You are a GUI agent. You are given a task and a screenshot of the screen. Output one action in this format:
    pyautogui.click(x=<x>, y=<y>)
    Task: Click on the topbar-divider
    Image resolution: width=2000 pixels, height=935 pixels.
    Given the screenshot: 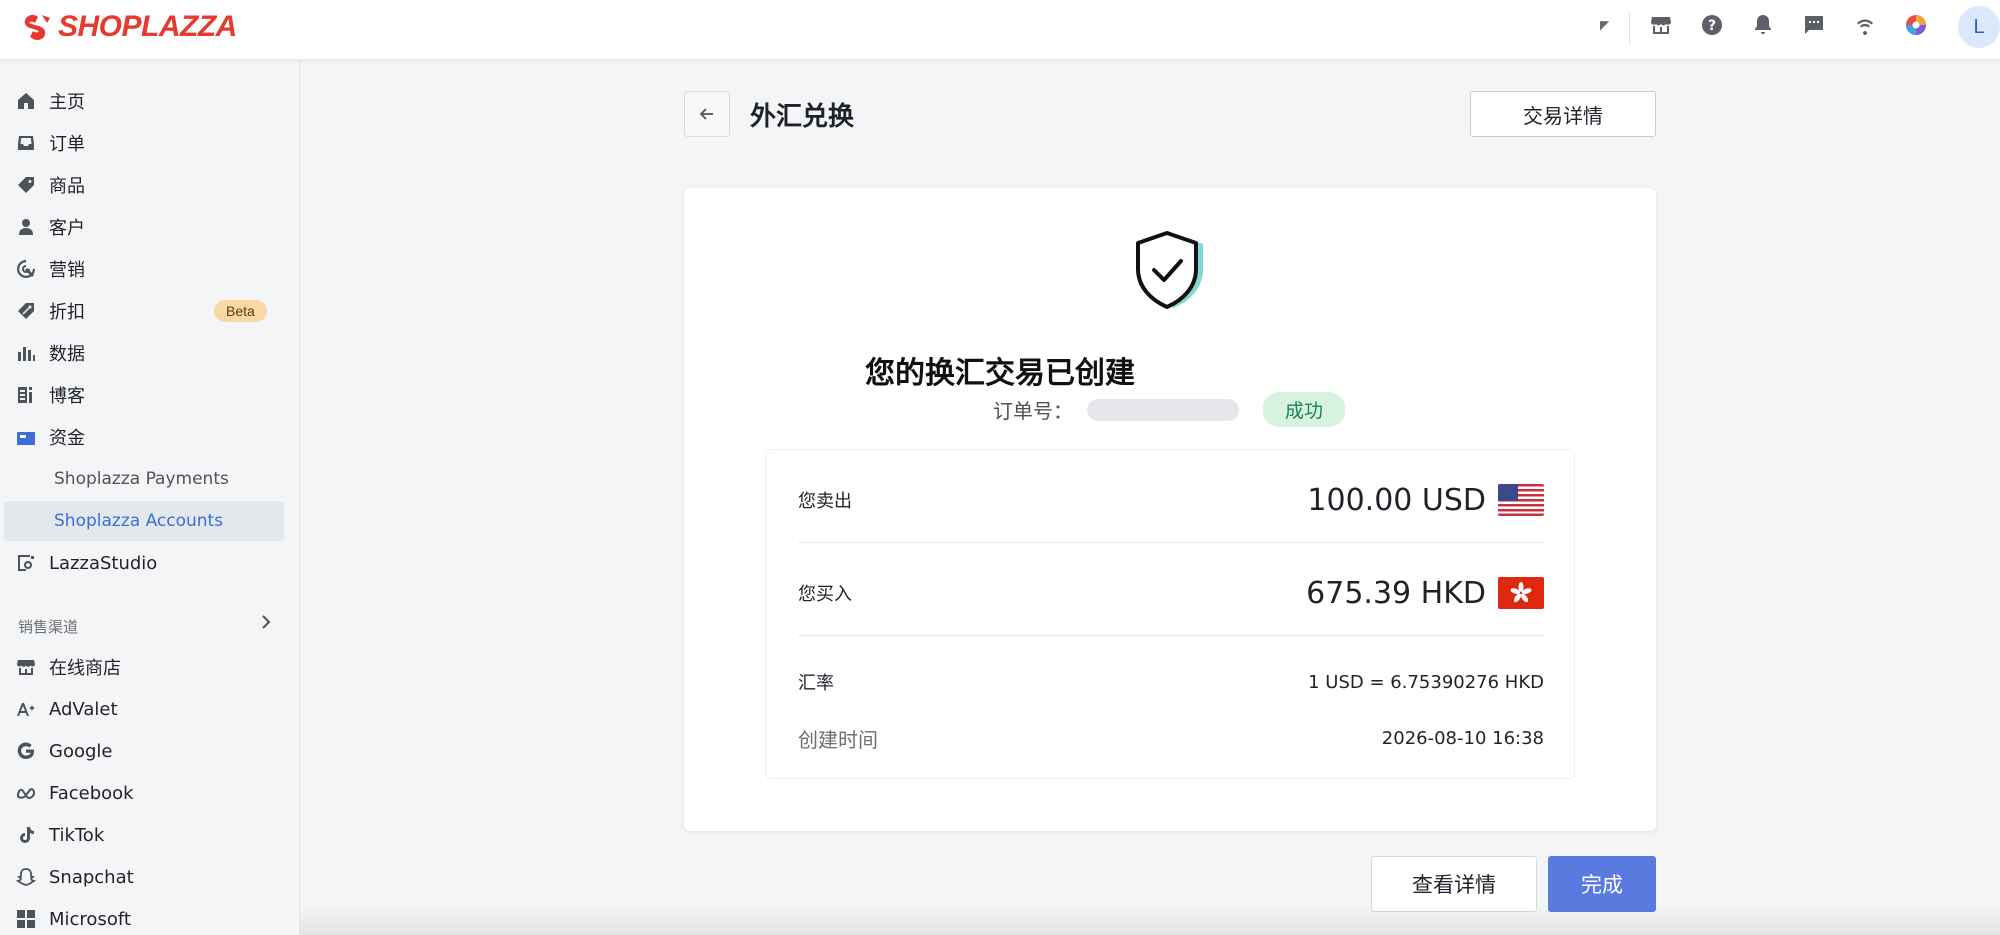 What is the action you would take?
    pyautogui.click(x=1629, y=29)
    